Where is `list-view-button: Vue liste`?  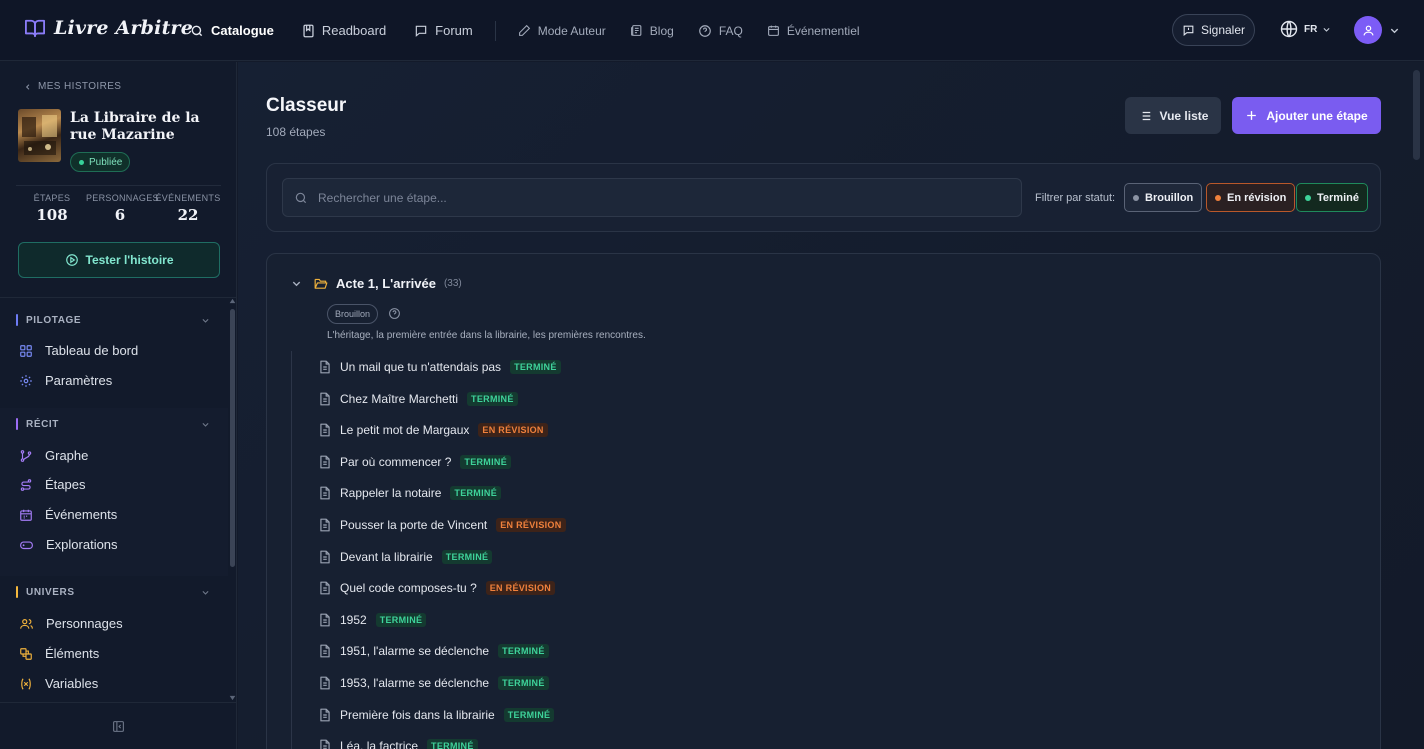
list-view-button: Vue liste is located at coordinates (1173, 115).